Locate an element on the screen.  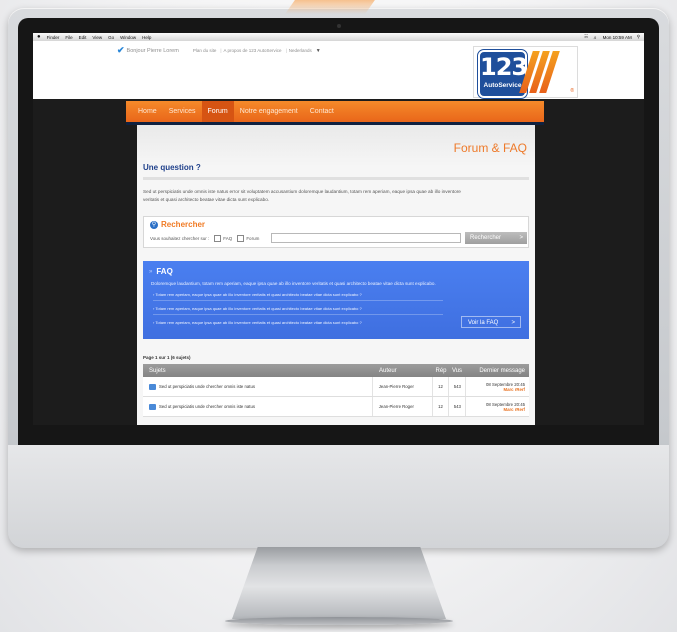
logo-registered: ® is located at coordinates (572, 91).